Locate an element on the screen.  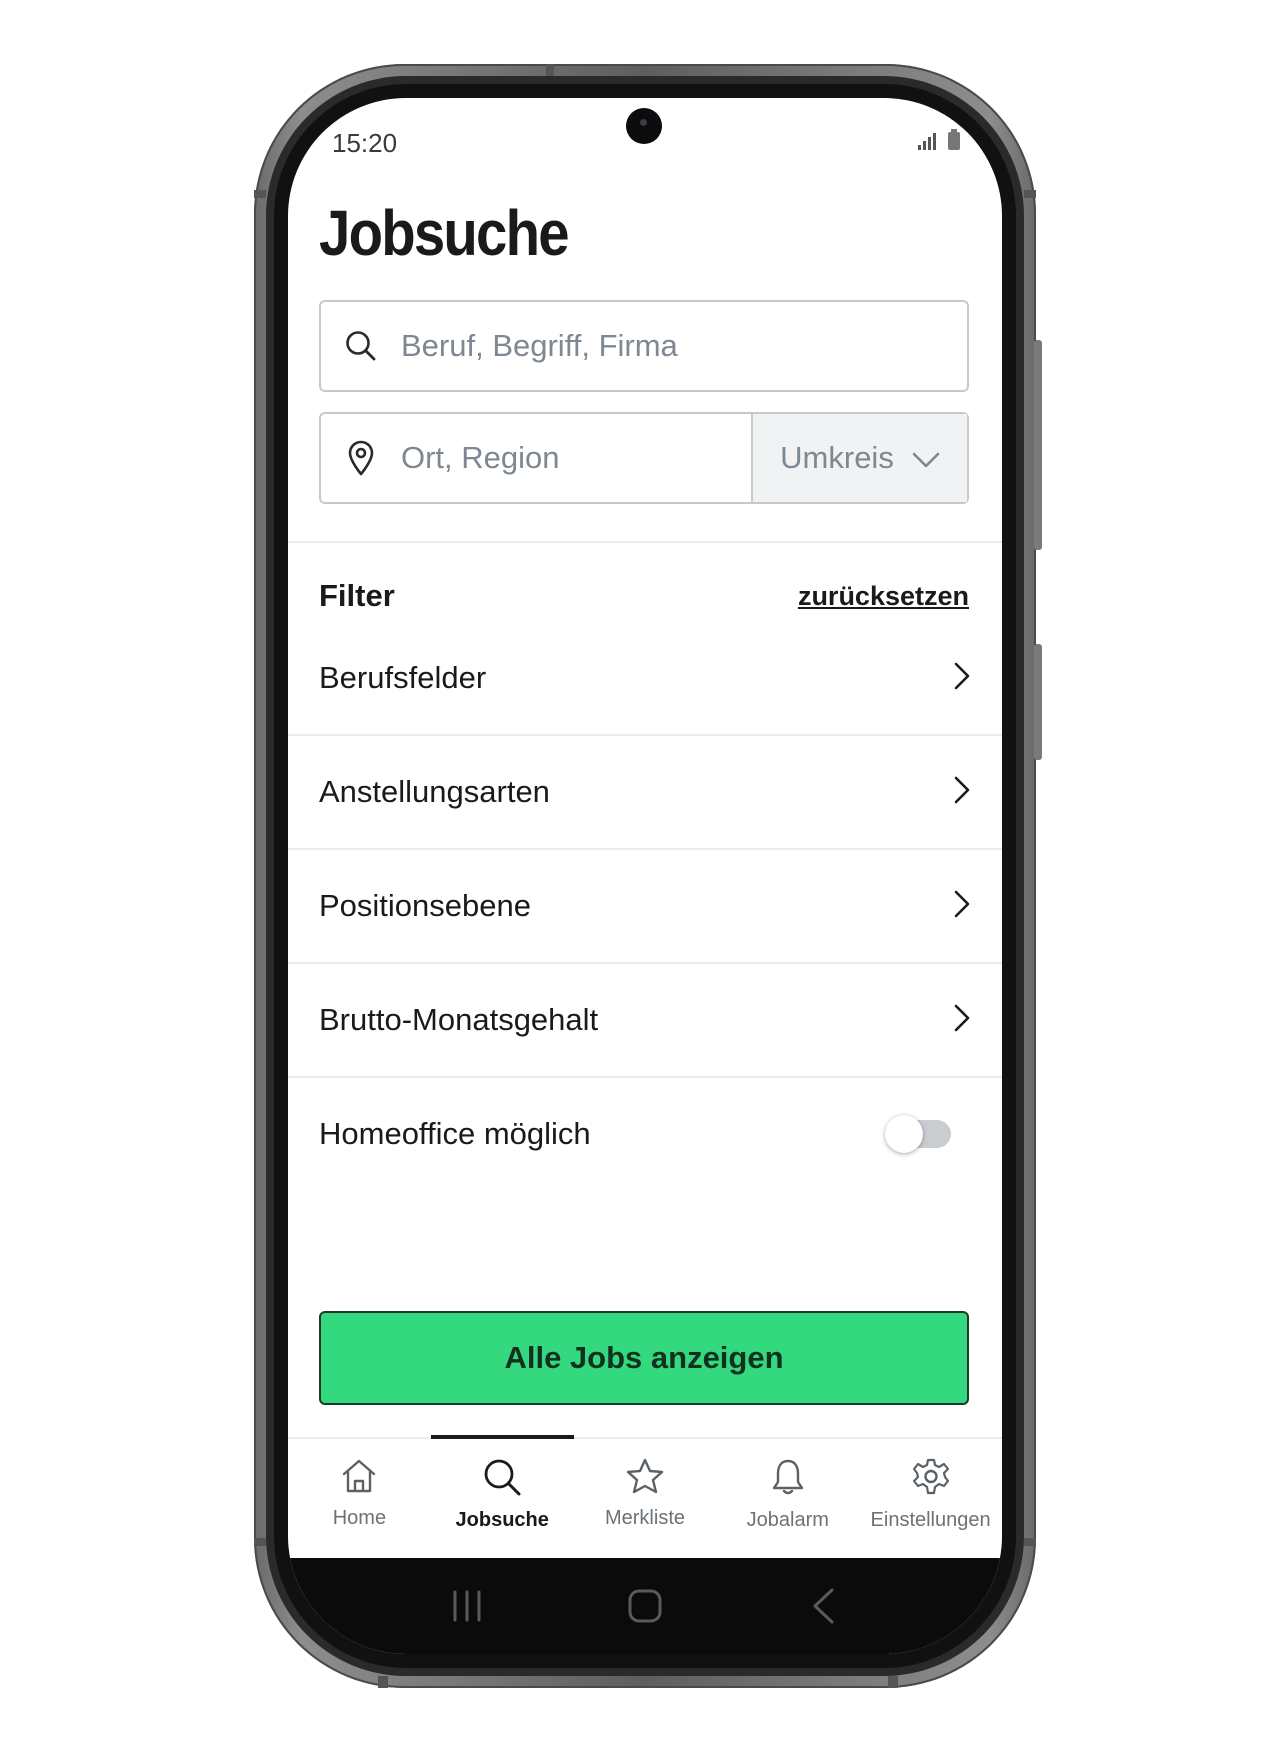
status-time: 15:20 is located at coordinates (365, 143).